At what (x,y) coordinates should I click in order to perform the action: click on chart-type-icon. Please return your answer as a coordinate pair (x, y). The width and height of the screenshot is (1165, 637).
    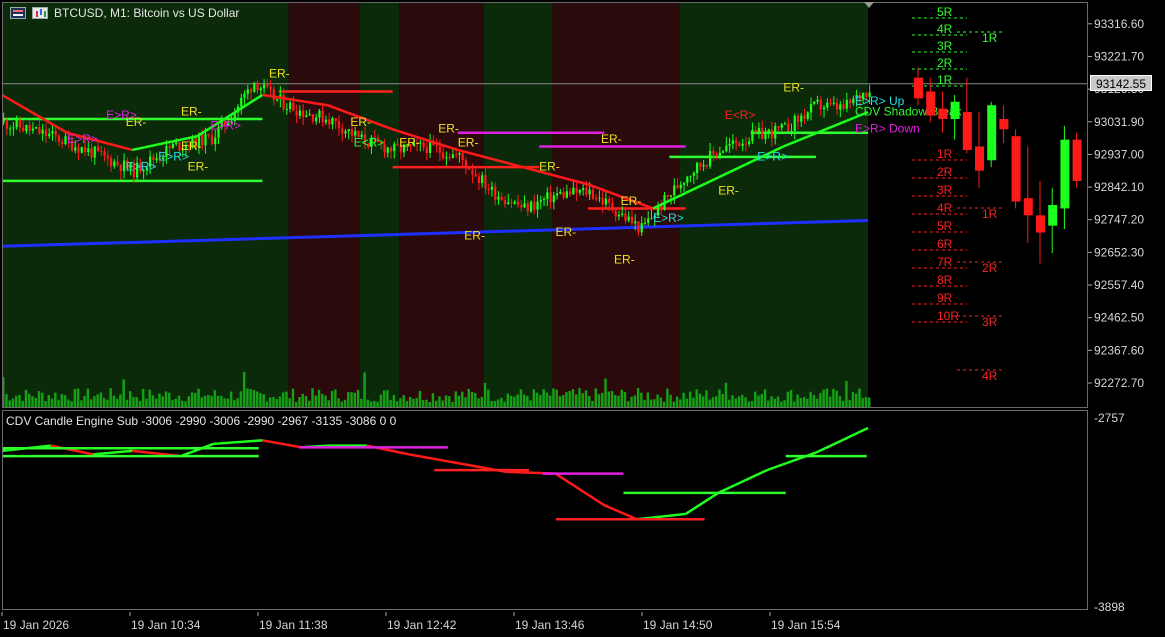
    Looking at the image, I should click on (40, 13).